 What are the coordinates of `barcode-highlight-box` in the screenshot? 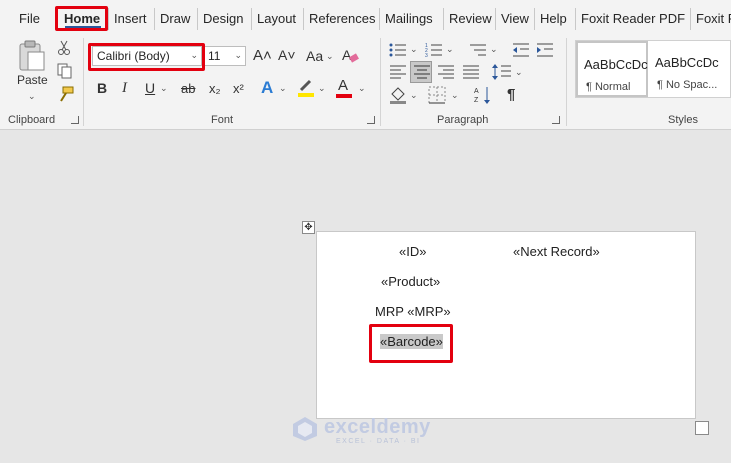 It's located at (411, 343).